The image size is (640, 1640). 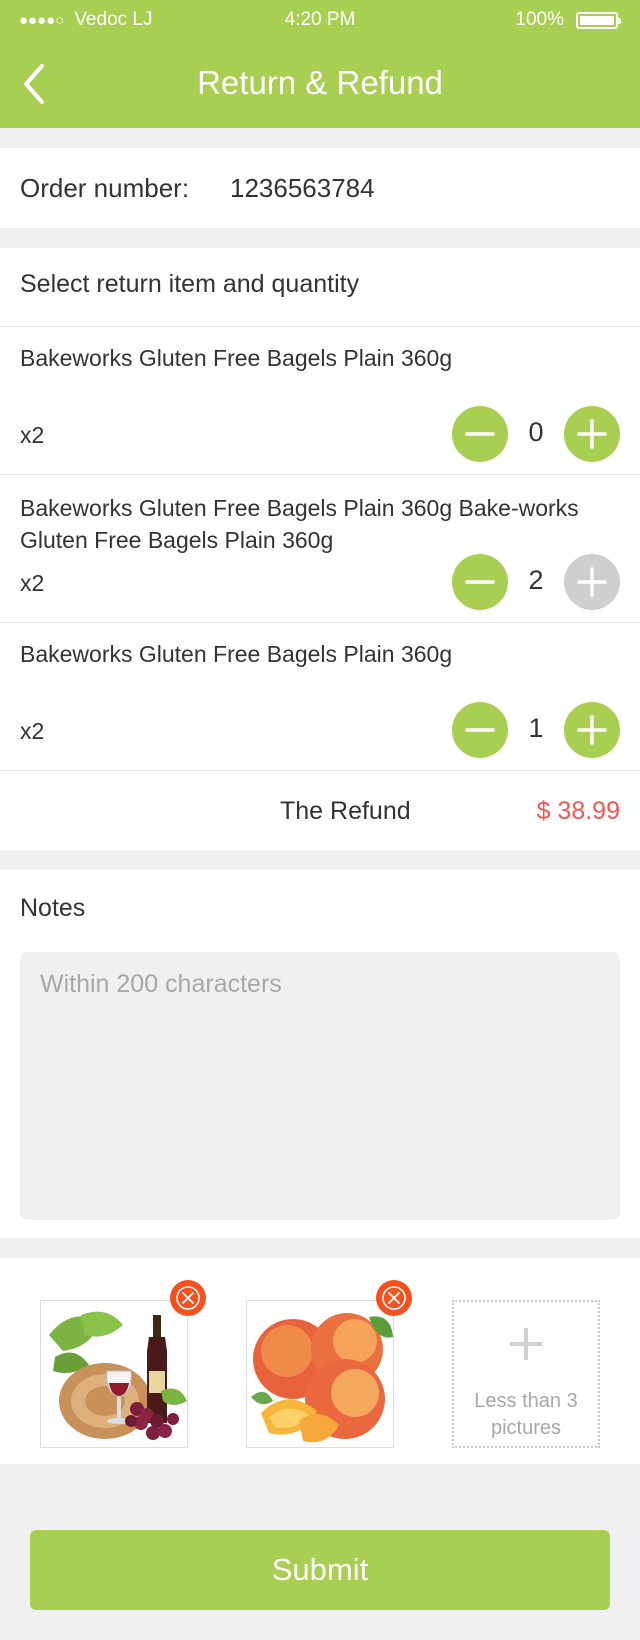 I want to click on refund-amount: $ 38.99, so click(x=578, y=811).